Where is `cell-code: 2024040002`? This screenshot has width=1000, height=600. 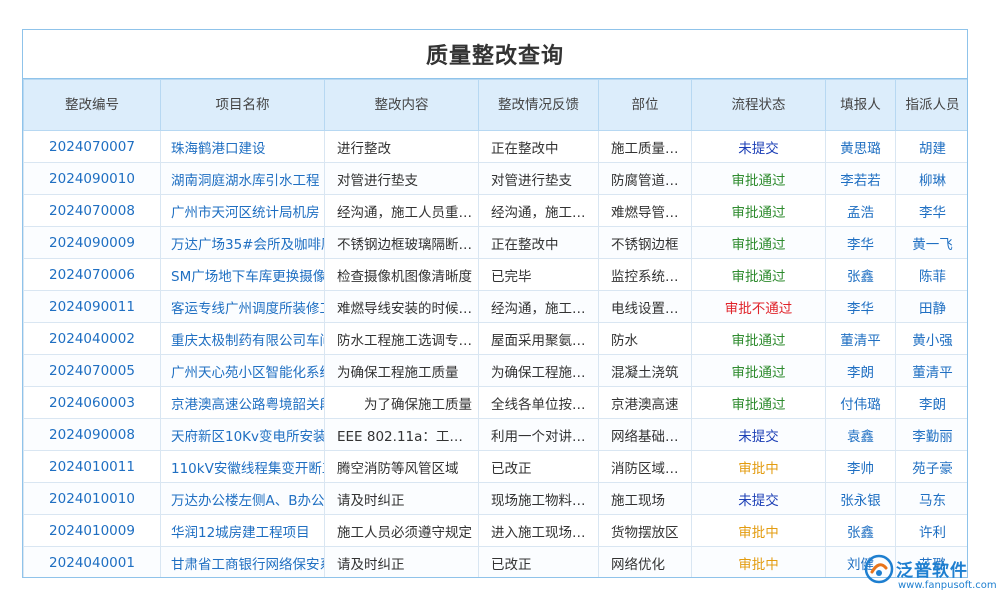 cell-code: 2024040002 is located at coordinates (92, 339).